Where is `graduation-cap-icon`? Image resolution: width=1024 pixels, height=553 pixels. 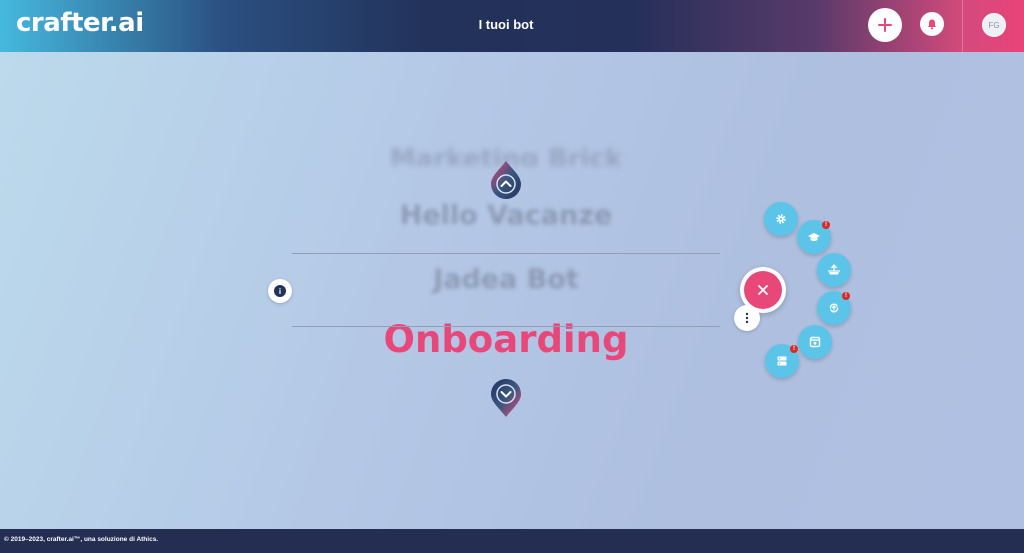 graduation-cap-icon is located at coordinates (814, 237).